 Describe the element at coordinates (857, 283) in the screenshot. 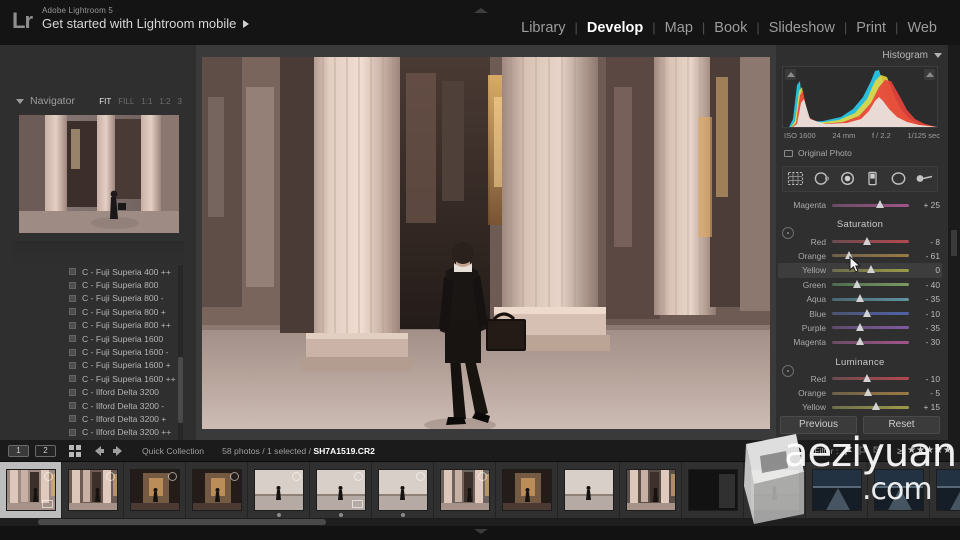

I see `saturation-green-knob` at that location.